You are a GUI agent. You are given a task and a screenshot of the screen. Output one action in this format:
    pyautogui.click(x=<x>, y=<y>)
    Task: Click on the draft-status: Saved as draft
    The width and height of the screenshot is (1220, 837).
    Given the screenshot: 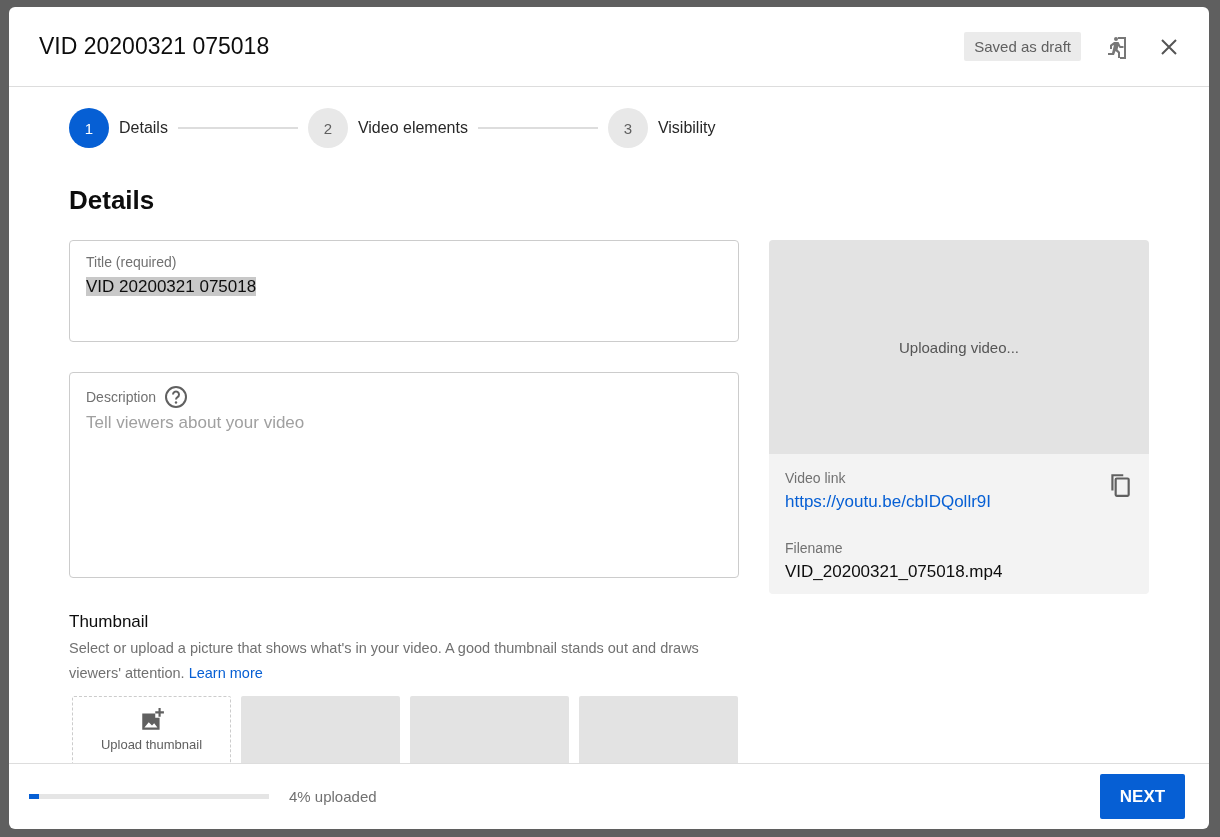 What is the action you would take?
    pyautogui.click(x=1022, y=46)
    